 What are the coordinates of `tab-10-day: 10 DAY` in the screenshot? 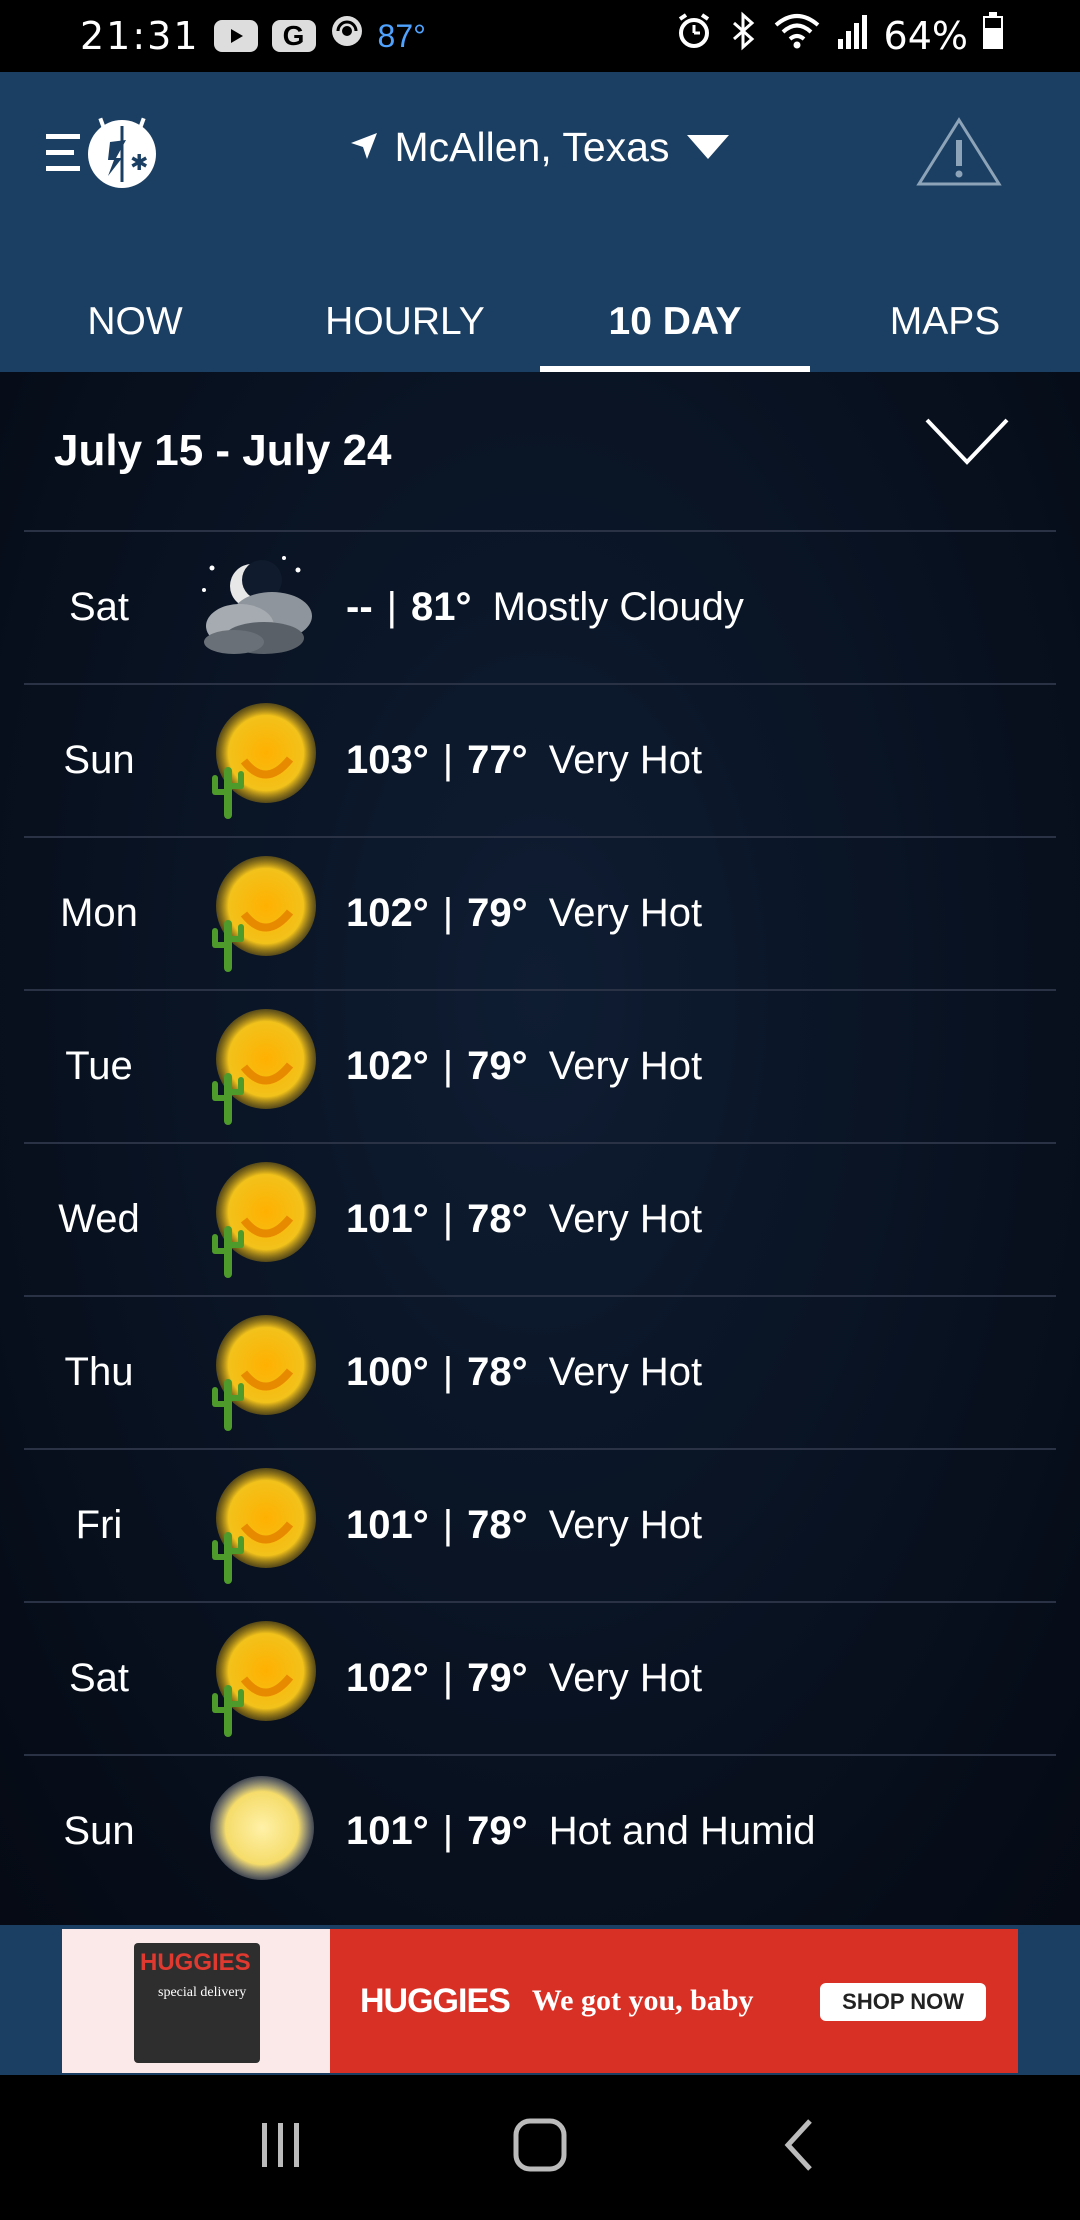 It's located at (675, 322).